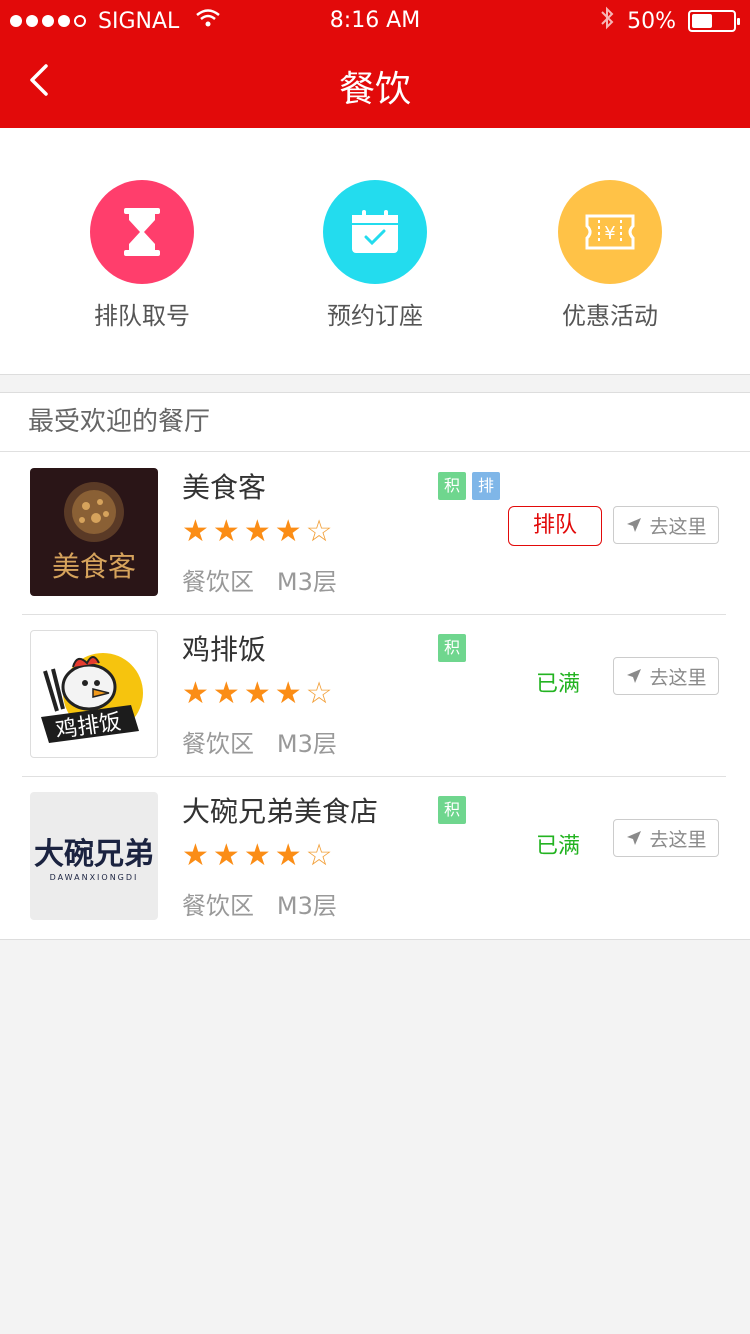 This screenshot has width=750, height=1334. What do you see at coordinates (280, 811) in the screenshot?
I see `restaurant-name: 大碗兄弟美食店` at bounding box center [280, 811].